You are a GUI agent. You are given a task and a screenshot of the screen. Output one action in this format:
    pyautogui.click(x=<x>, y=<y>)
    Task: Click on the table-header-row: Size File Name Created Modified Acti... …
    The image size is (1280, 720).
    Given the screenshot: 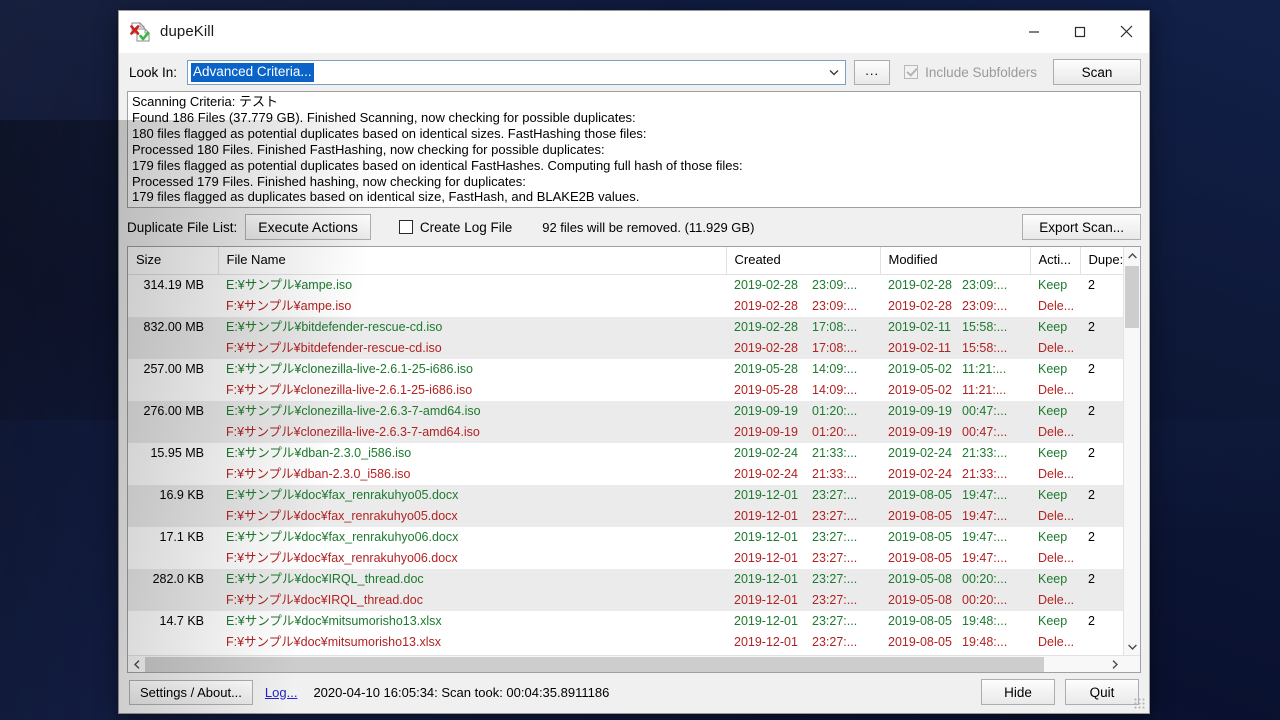 What is the action you would take?
    pyautogui.click(x=625, y=261)
    